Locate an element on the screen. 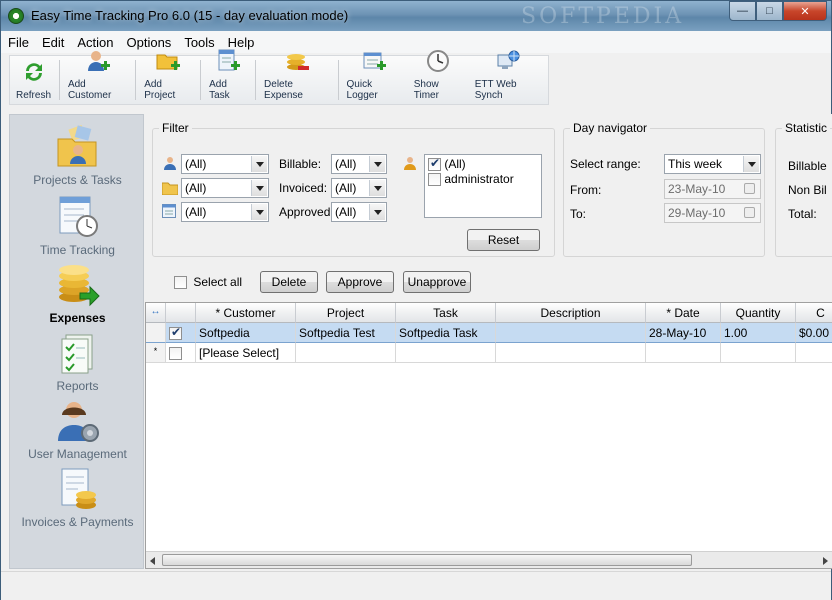 The width and height of the screenshot is (832, 600). cell-customer: [Please Select] is located at coordinates (246, 353).